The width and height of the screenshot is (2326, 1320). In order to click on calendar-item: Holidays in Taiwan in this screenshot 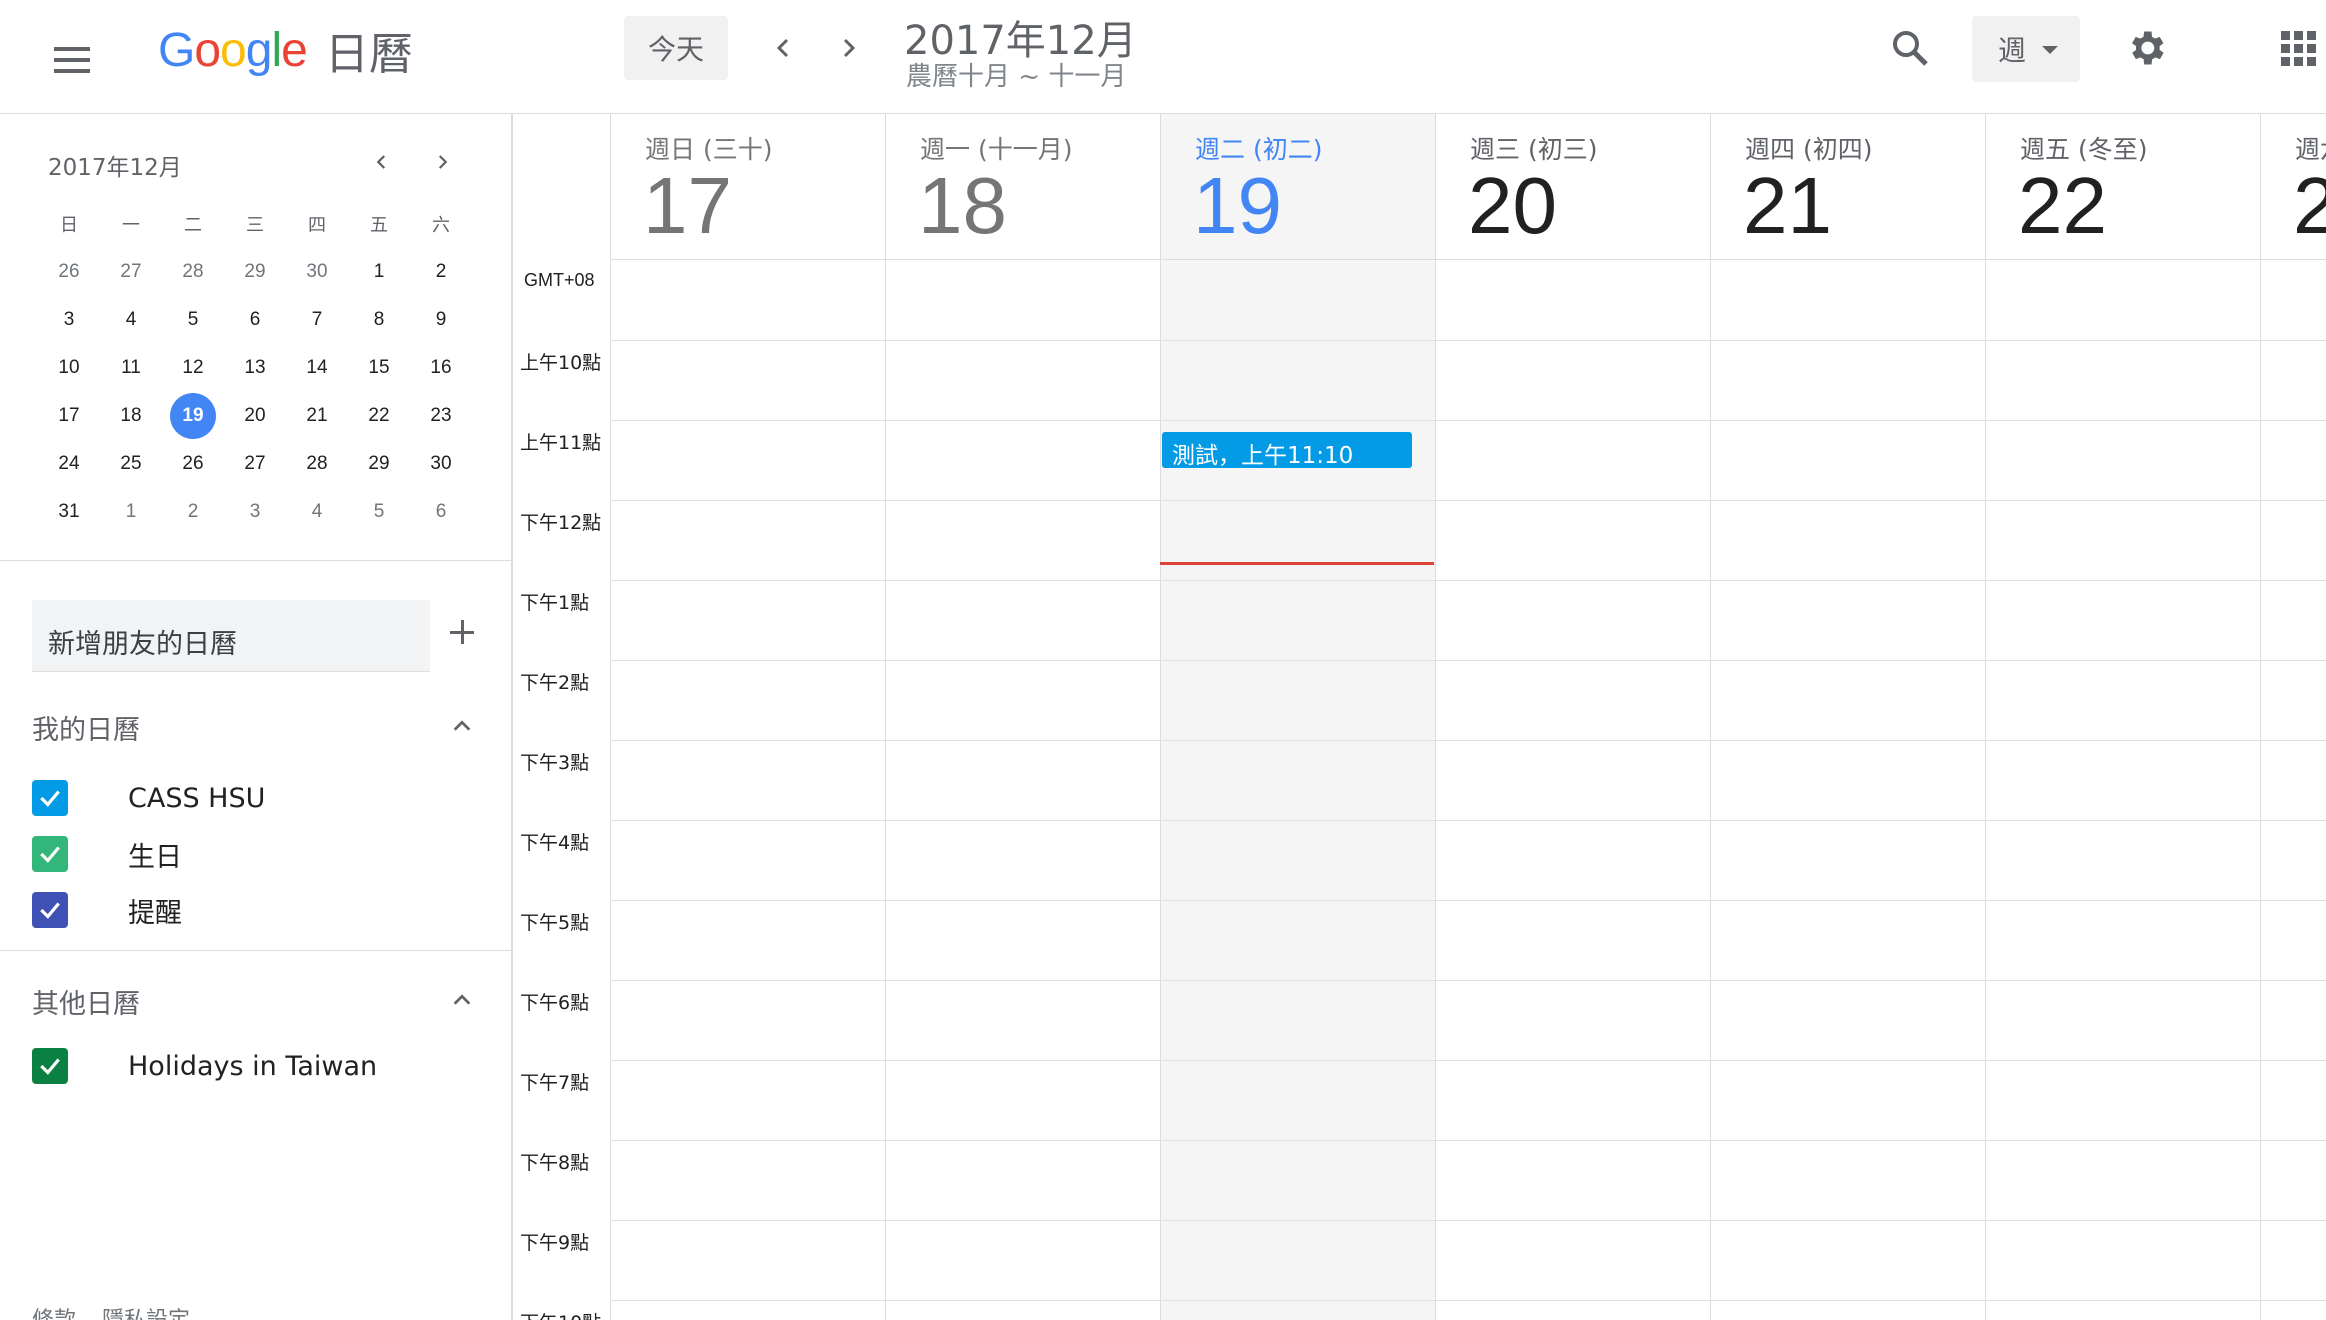, I will do `click(204, 1066)`.